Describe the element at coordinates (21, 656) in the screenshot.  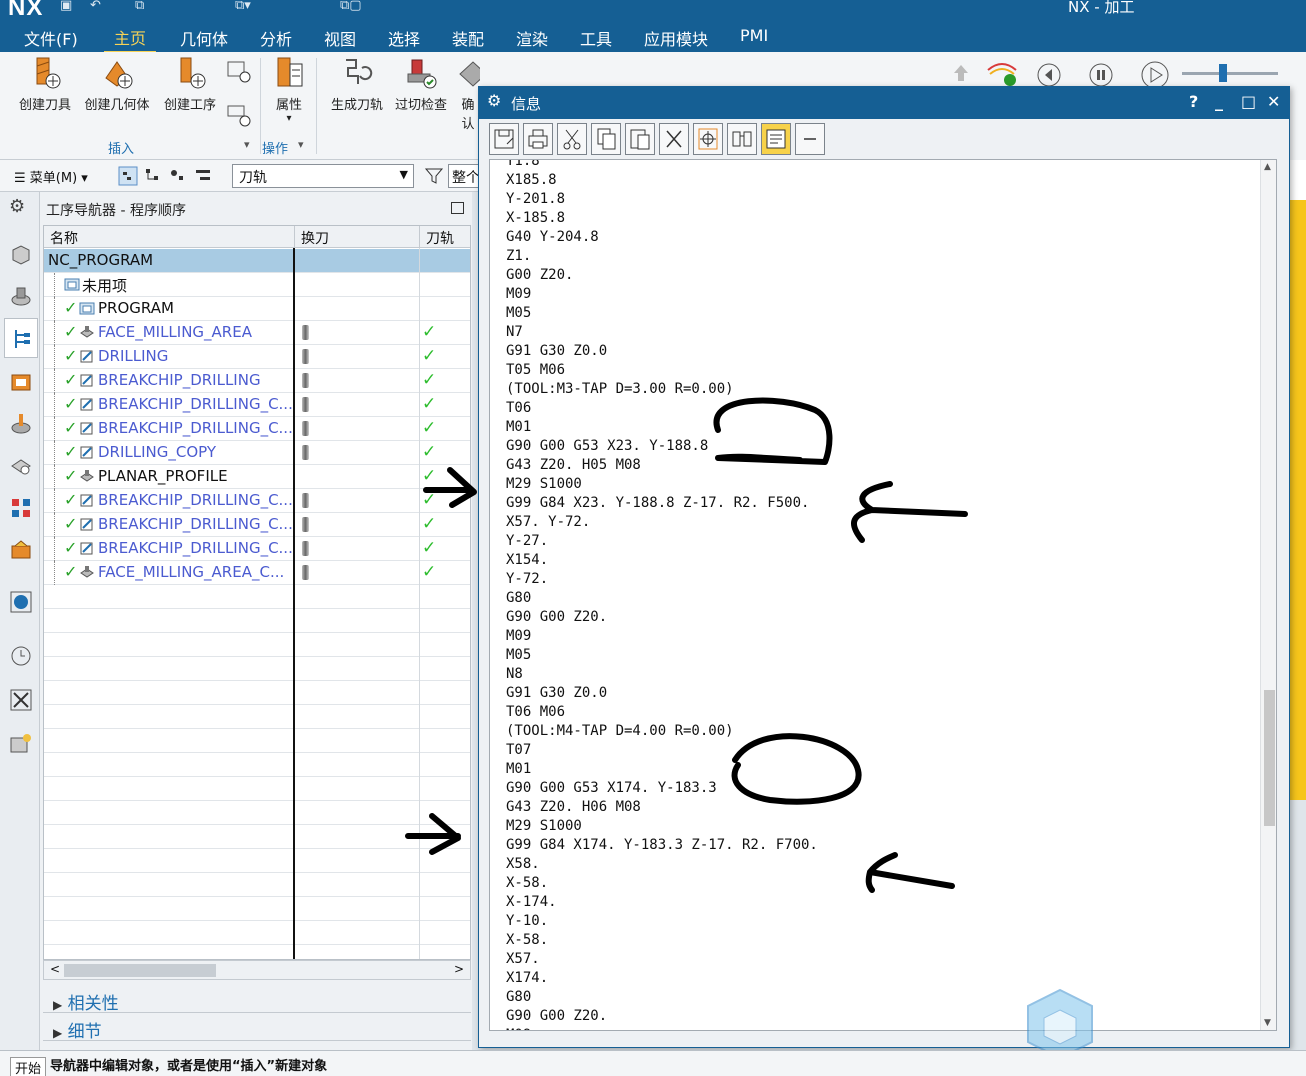
I see `history-clock-icon` at that location.